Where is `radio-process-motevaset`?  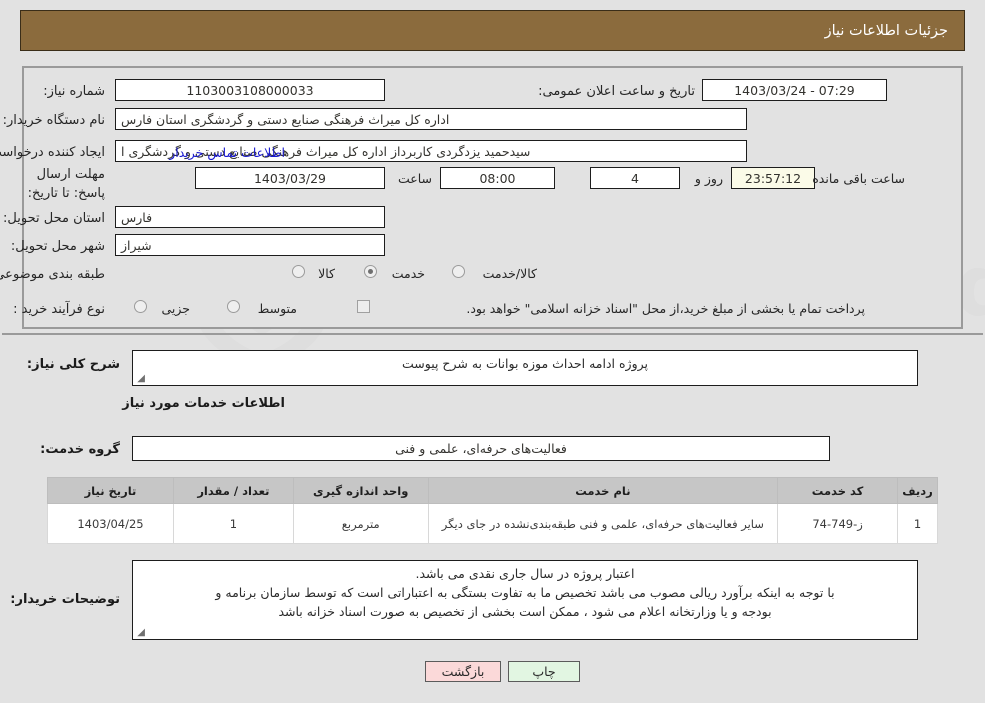 radio-process-motevaset is located at coordinates (233, 306).